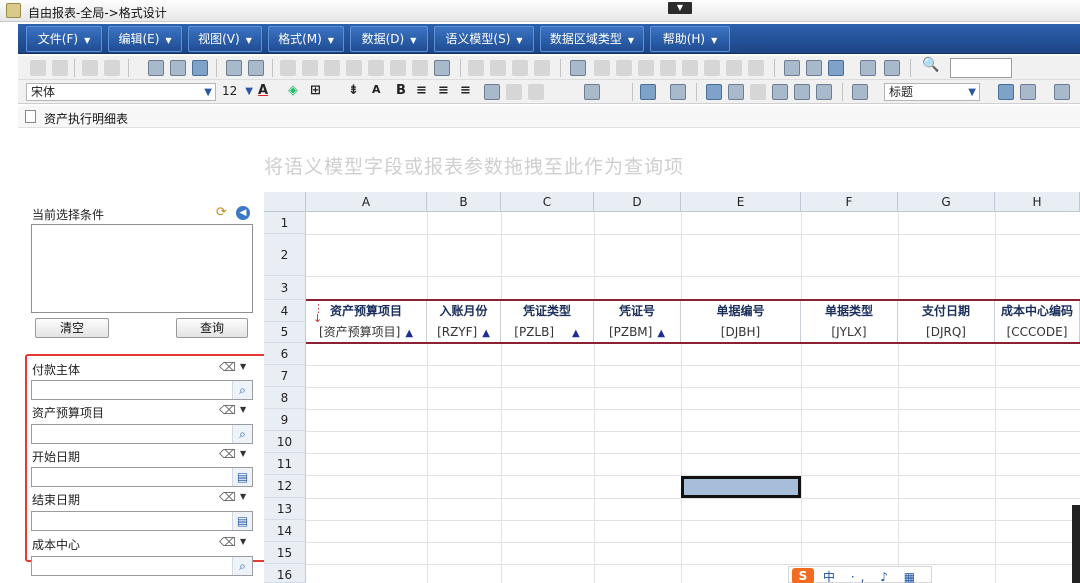 The image size is (1080, 583). What do you see at coordinates (200, 68) in the screenshot?
I see `refresh-icon` at bounding box center [200, 68].